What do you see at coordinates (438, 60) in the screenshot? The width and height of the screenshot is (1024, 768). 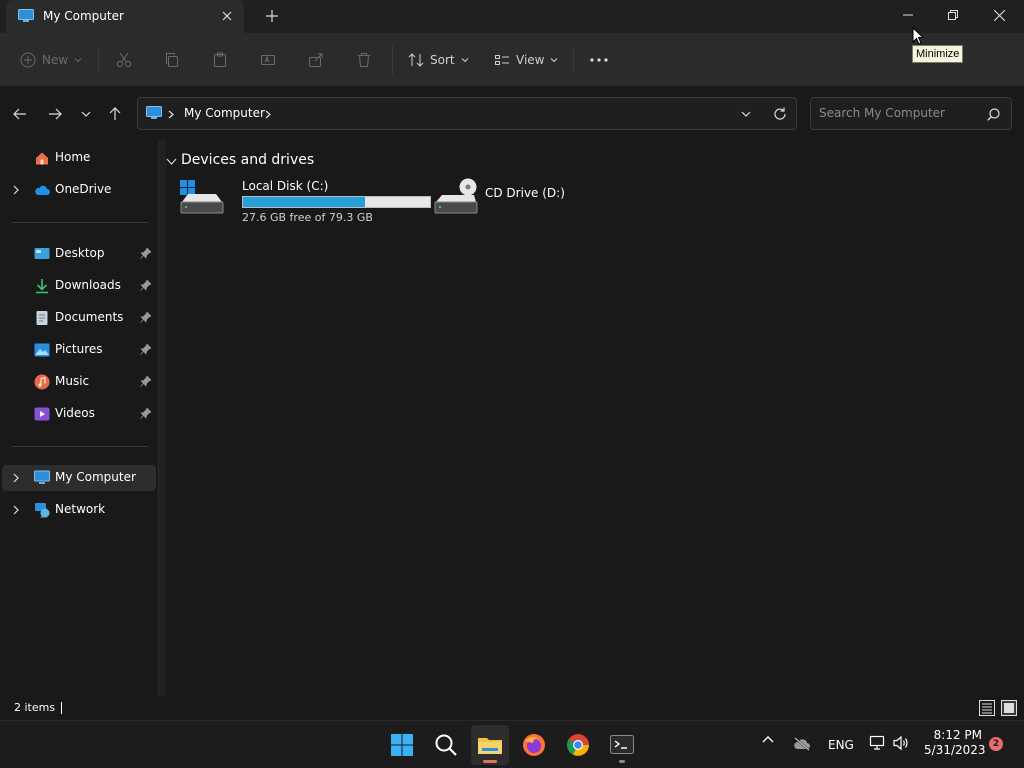 I see `sort-button: Sort` at bounding box center [438, 60].